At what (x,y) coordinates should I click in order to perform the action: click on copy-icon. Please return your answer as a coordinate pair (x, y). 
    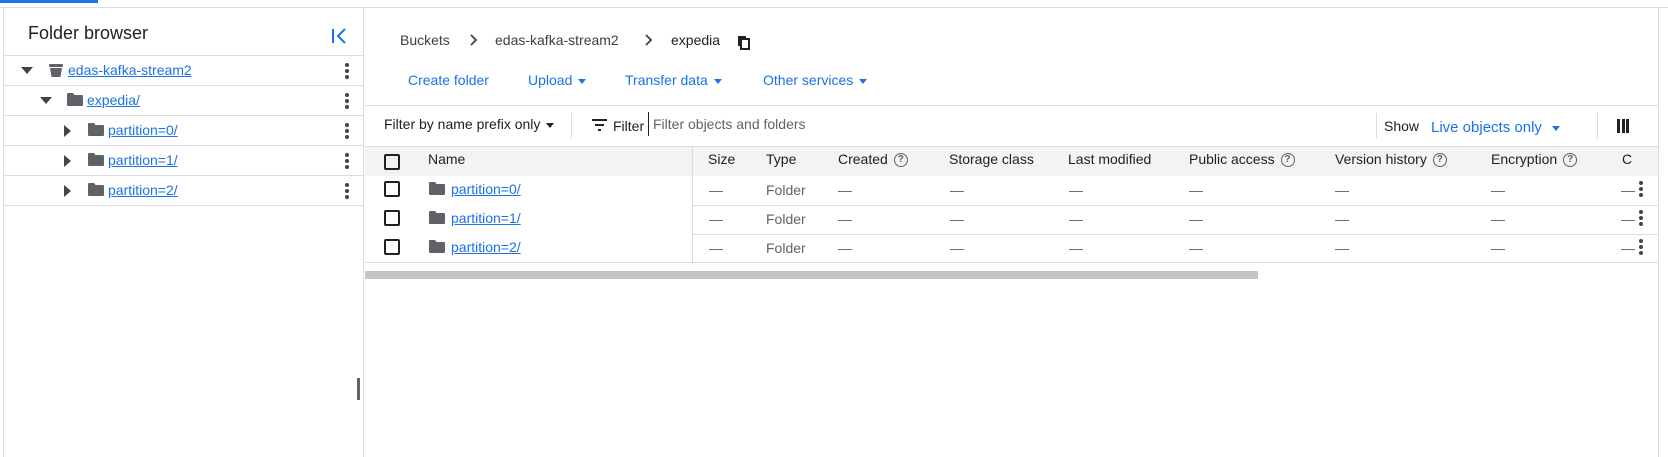
    Looking at the image, I should click on (744, 43).